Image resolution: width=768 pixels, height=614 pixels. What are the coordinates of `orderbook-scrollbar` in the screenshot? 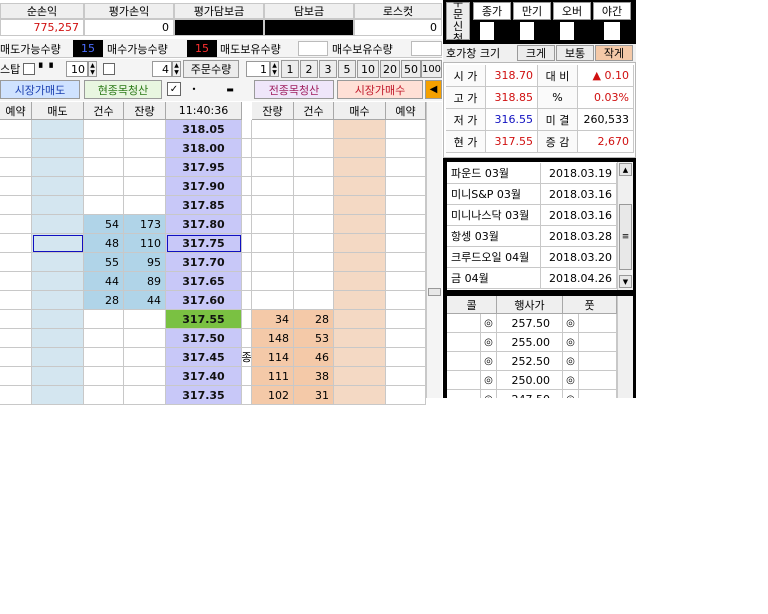 It's located at (434, 250).